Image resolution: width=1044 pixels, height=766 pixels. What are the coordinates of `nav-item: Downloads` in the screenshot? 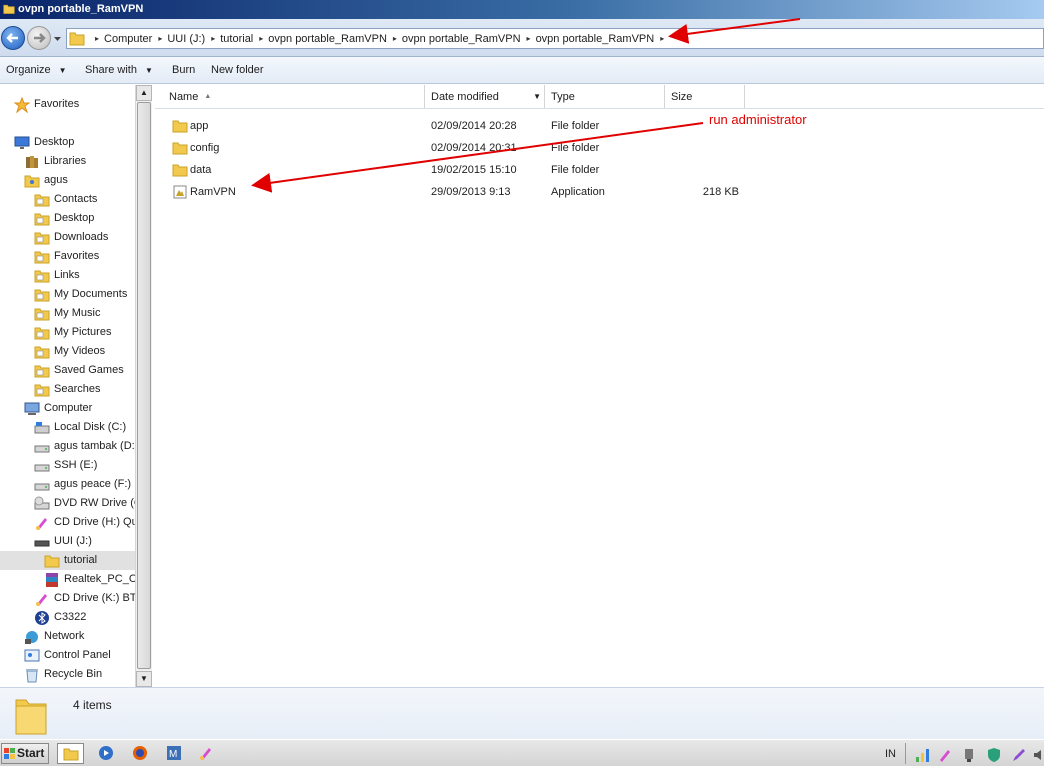 It's located at (84, 237).